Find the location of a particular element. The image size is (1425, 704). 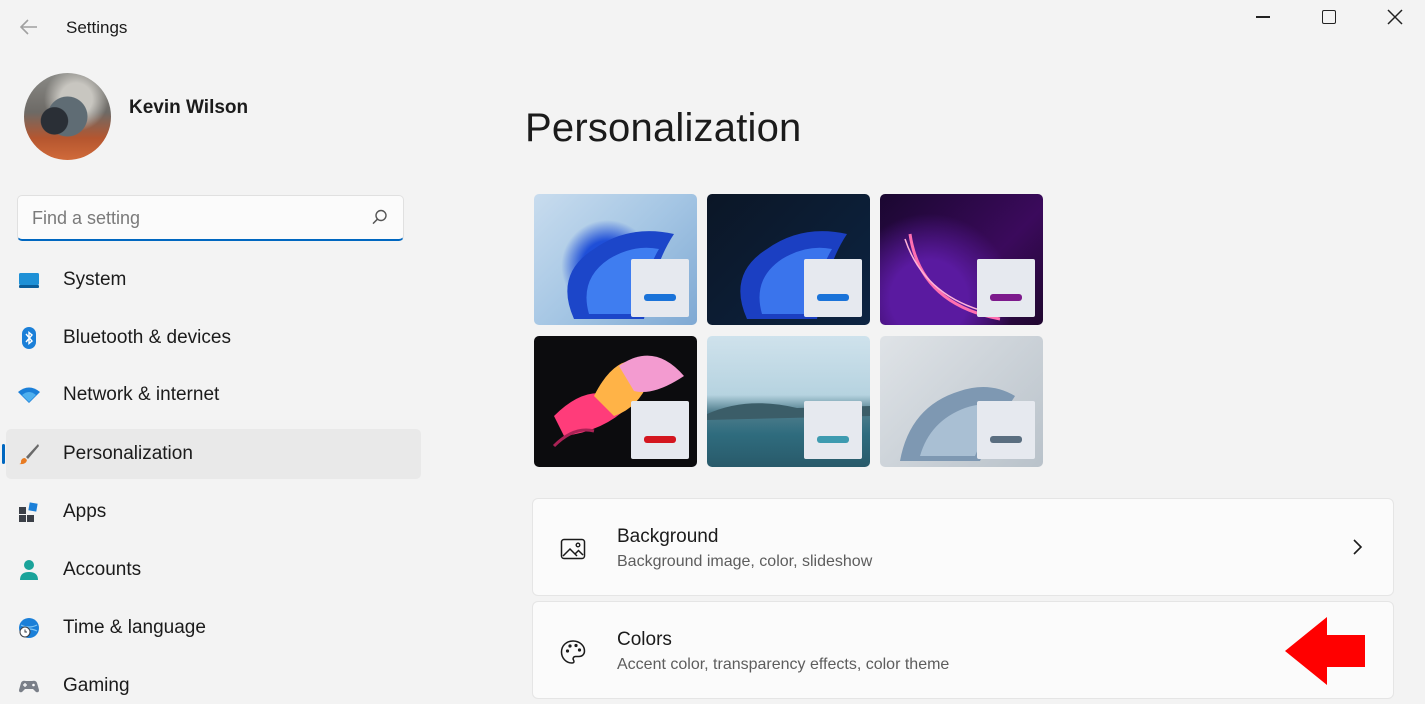

bluetooth-icon is located at coordinates (29, 338).